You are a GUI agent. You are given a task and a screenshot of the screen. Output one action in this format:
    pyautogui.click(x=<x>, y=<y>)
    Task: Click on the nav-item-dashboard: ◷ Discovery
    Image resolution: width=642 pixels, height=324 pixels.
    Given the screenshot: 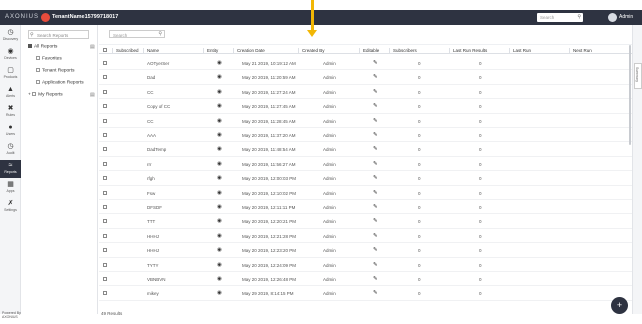 What is the action you would take?
    pyautogui.click(x=10, y=36)
    